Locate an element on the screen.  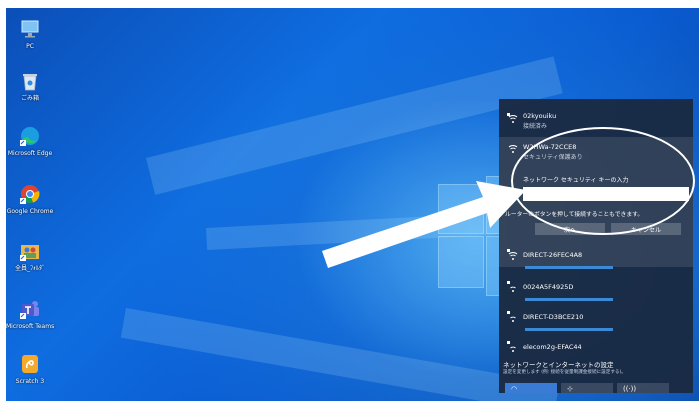
desktop-icon-chrome: Google Chrome is located at coordinates (30, 199).